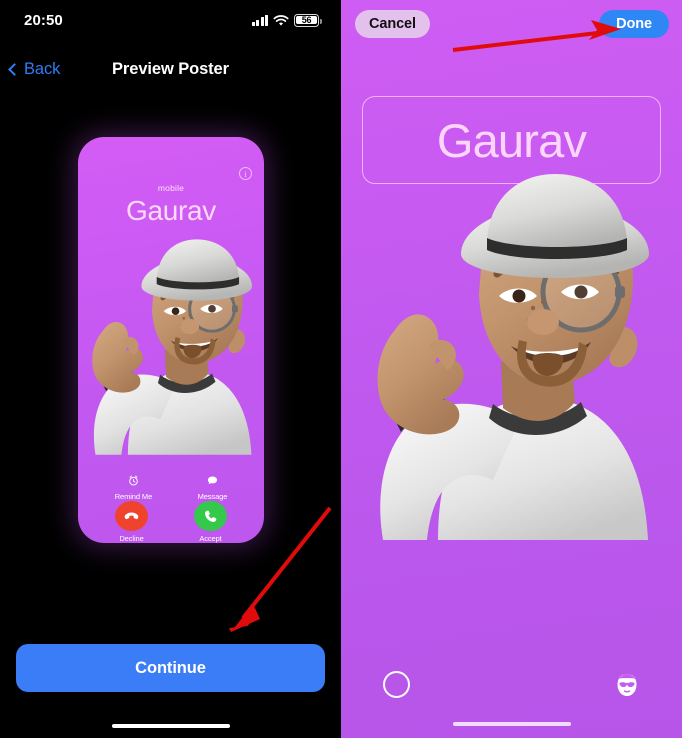 The image size is (682, 738). I want to click on battery-level-label: 56, so click(306, 20).